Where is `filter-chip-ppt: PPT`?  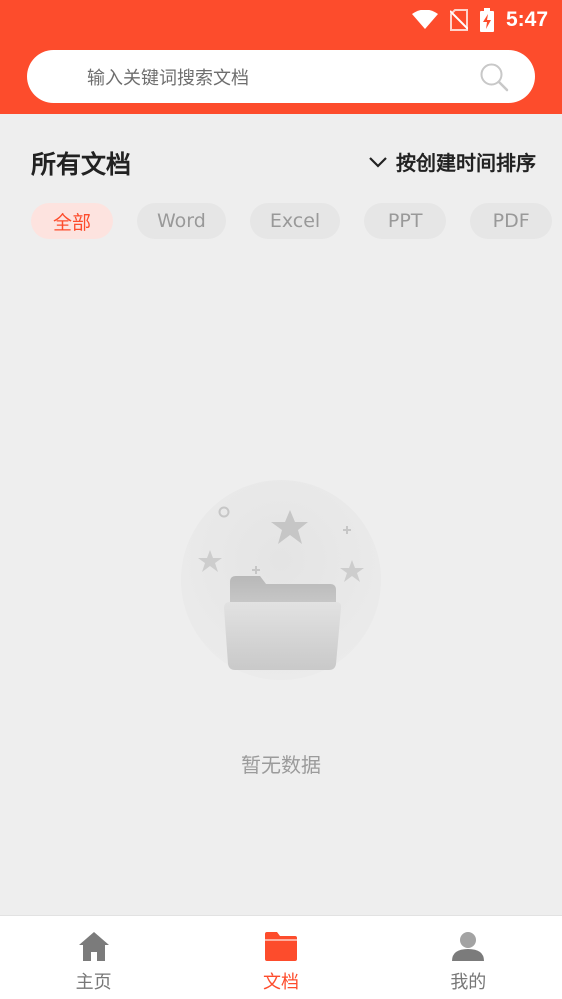
filter-chip-ppt: PPT is located at coordinates (405, 221).